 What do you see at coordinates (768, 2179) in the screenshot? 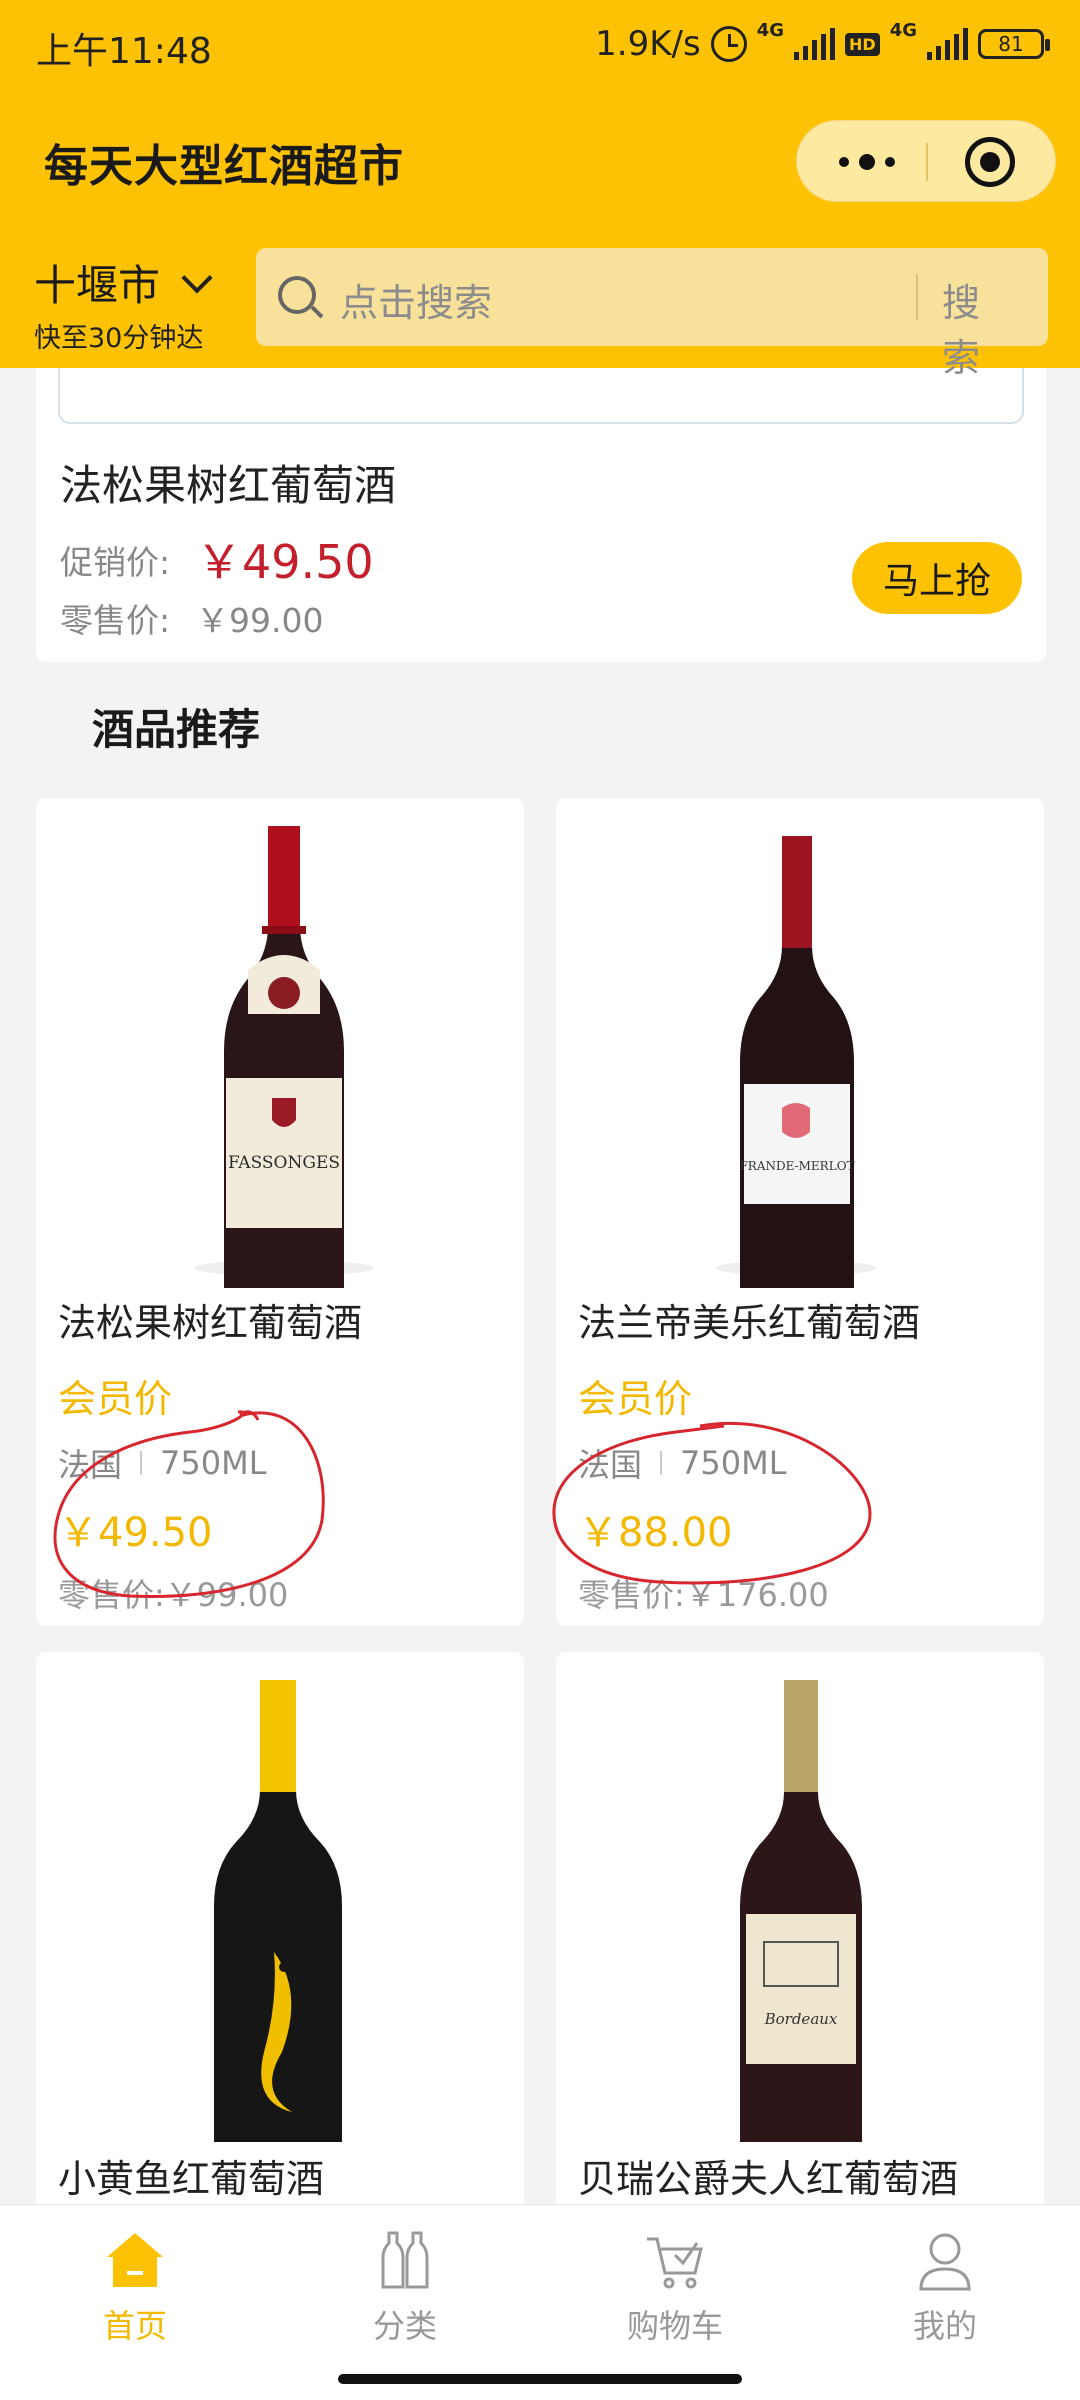
I see `product-name: 贝瑞公爵夫人红葡萄酒` at bounding box center [768, 2179].